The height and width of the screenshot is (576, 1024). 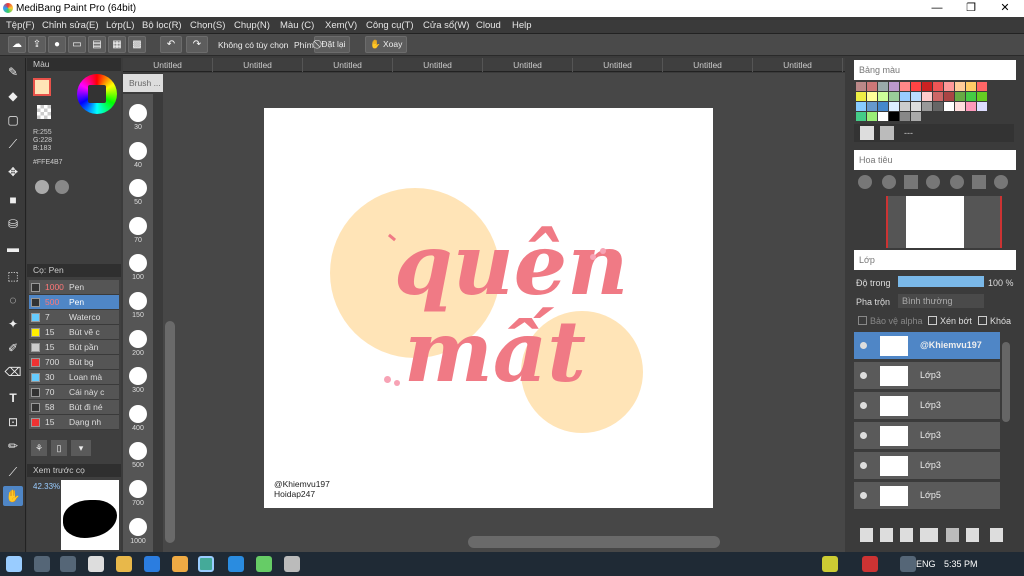 What do you see at coordinates (97, 44) in the screenshot?
I see `document-icon: ▤` at bounding box center [97, 44].